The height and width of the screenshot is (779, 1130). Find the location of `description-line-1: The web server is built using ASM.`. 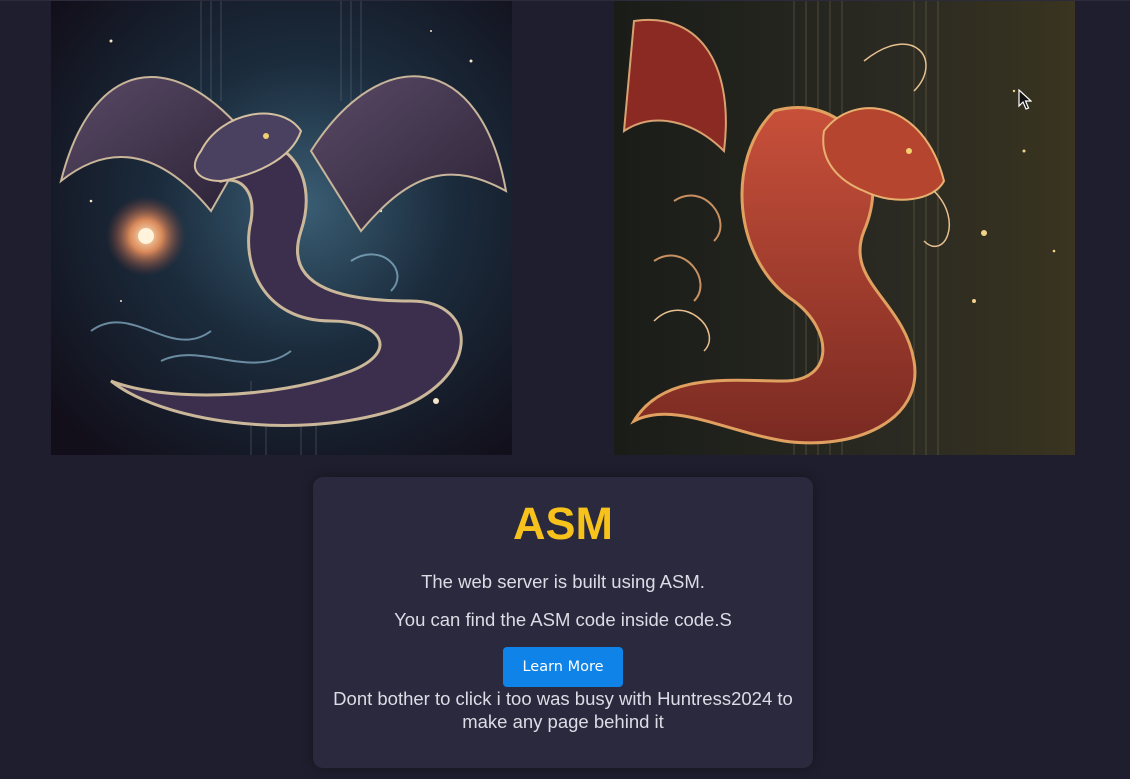

description-line-1: The web server is built using ASM. is located at coordinates (563, 581).